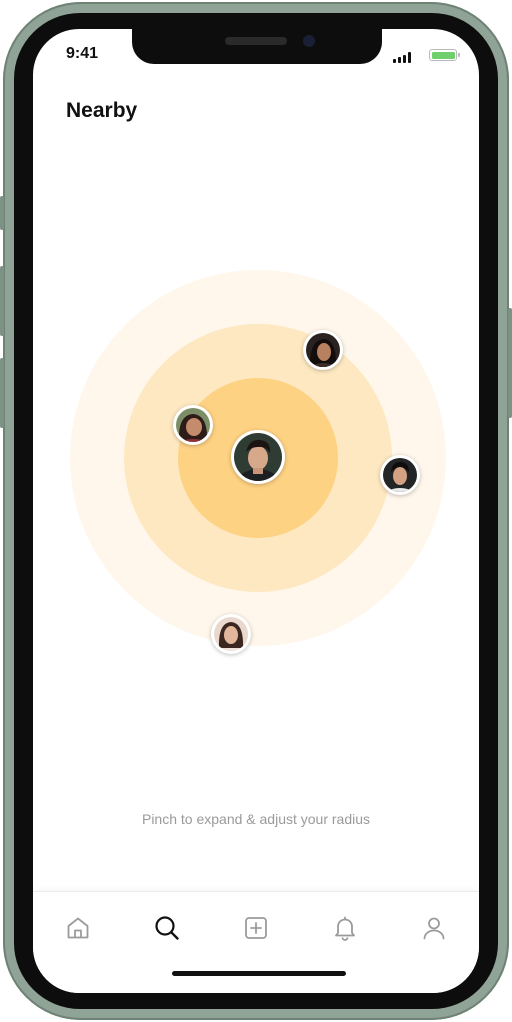  I want to click on bell-icon, so click(345, 928).